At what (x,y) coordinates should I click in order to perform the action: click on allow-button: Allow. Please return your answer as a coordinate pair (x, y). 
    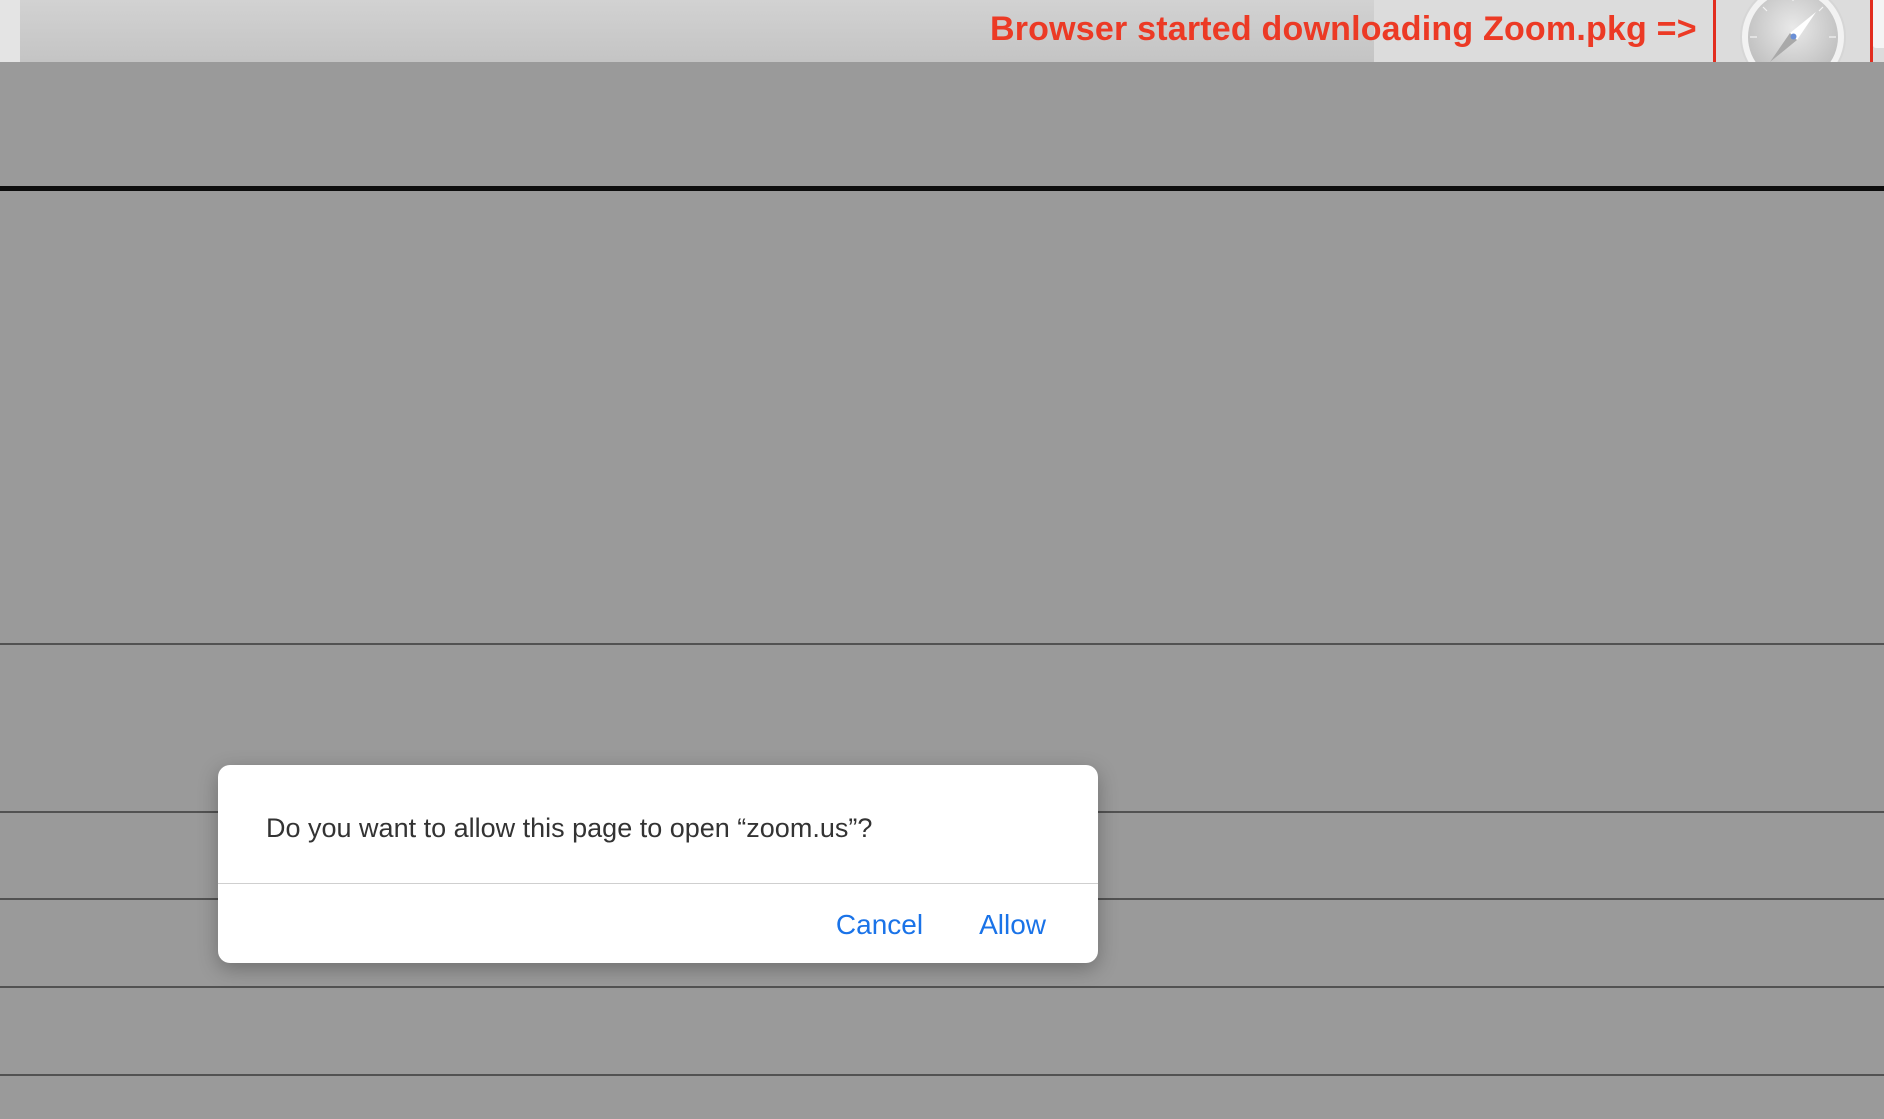
    Looking at the image, I should click on (1012, 925).